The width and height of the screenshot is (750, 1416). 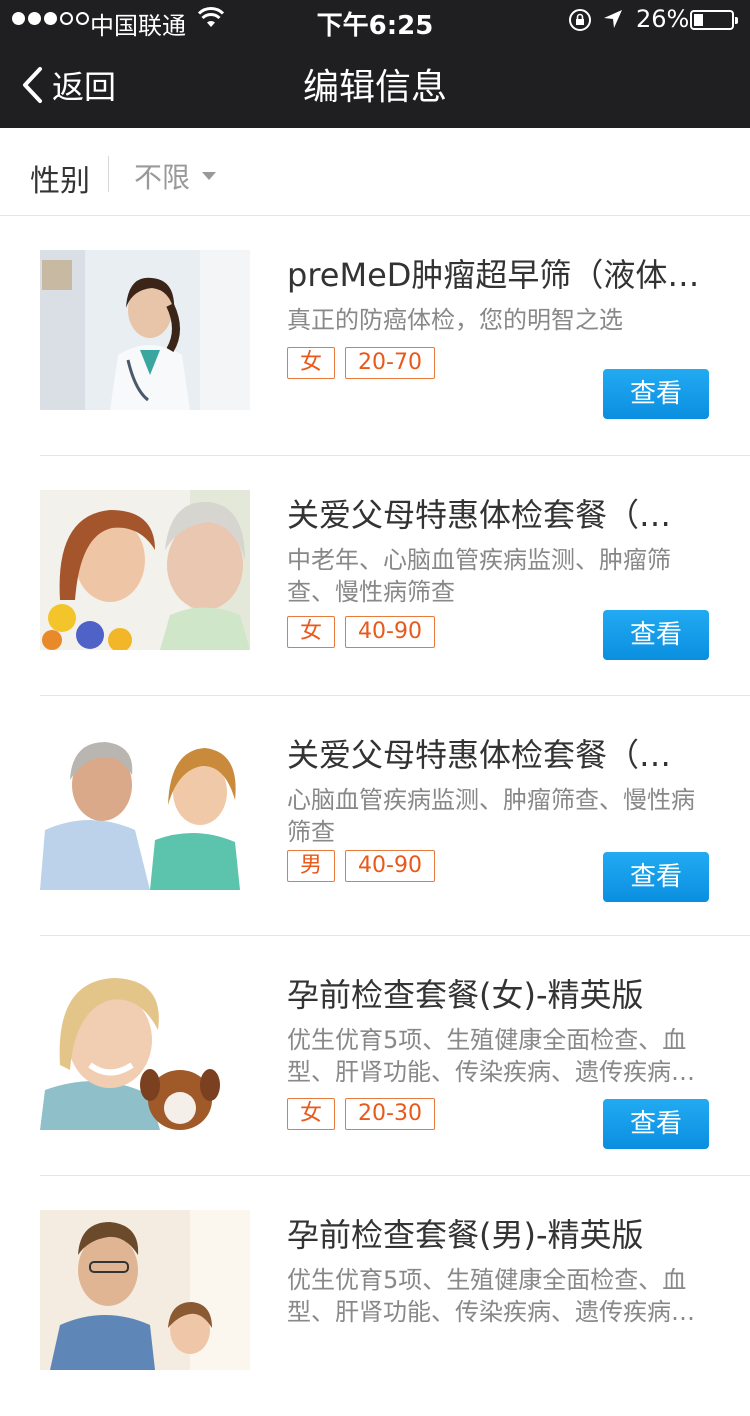 What do you see at coordinates (390, 363) in the screenshot?
I see `age-range-tag: 20-70` at bounding box center [390, 363].